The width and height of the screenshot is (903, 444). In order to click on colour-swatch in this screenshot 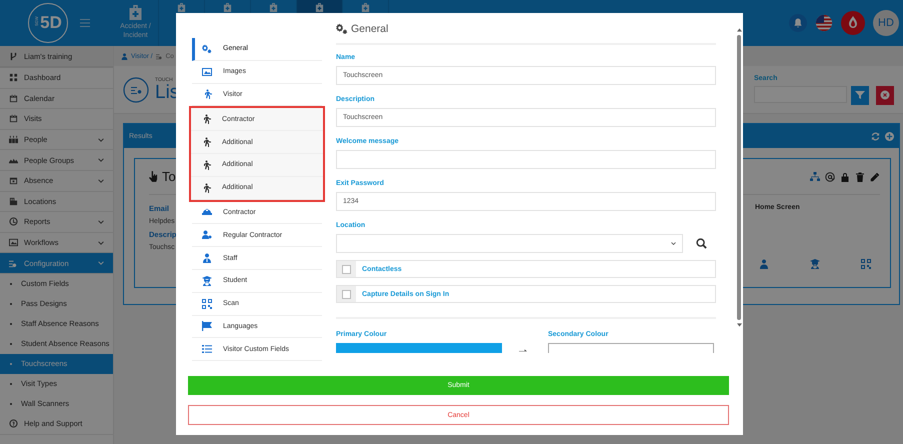, I will do `click(419, 348)`.